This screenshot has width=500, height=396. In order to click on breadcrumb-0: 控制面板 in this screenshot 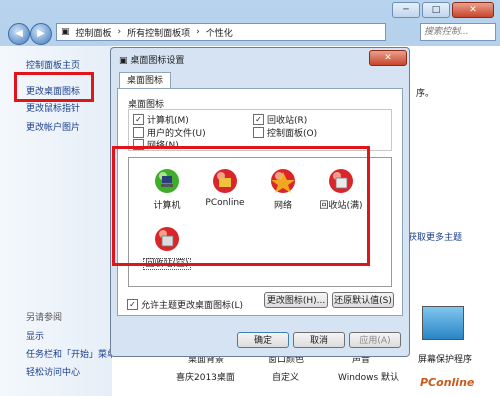, I will do `click(94, 32)`.